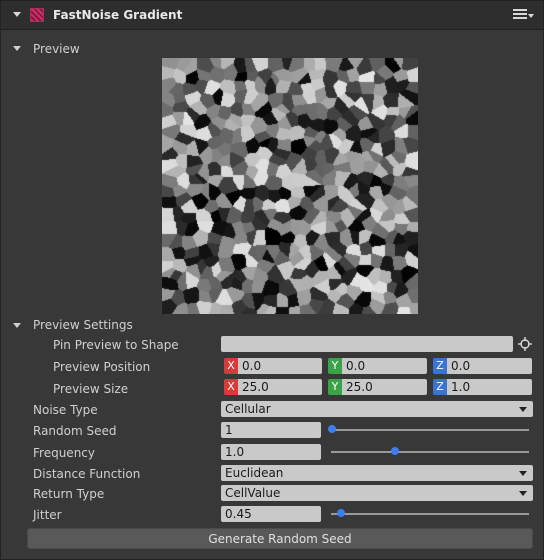 The image size is (544, 560). I want to click on position-x-input: 0.0, so click(280, 366).